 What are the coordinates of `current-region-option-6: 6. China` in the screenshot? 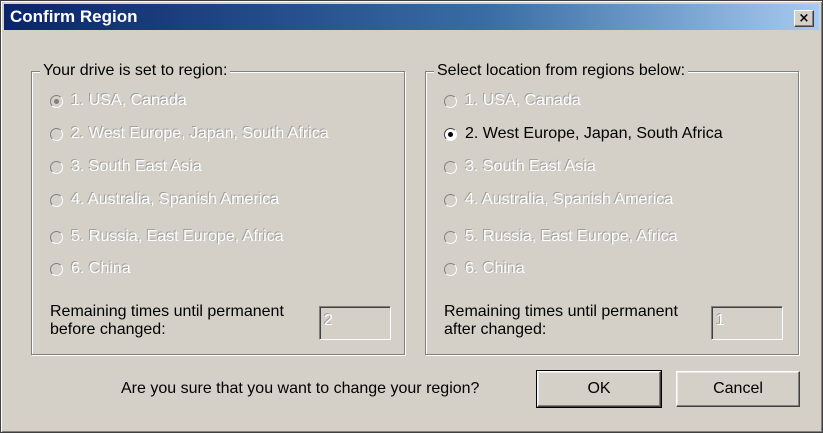 It's located at (90, 269).